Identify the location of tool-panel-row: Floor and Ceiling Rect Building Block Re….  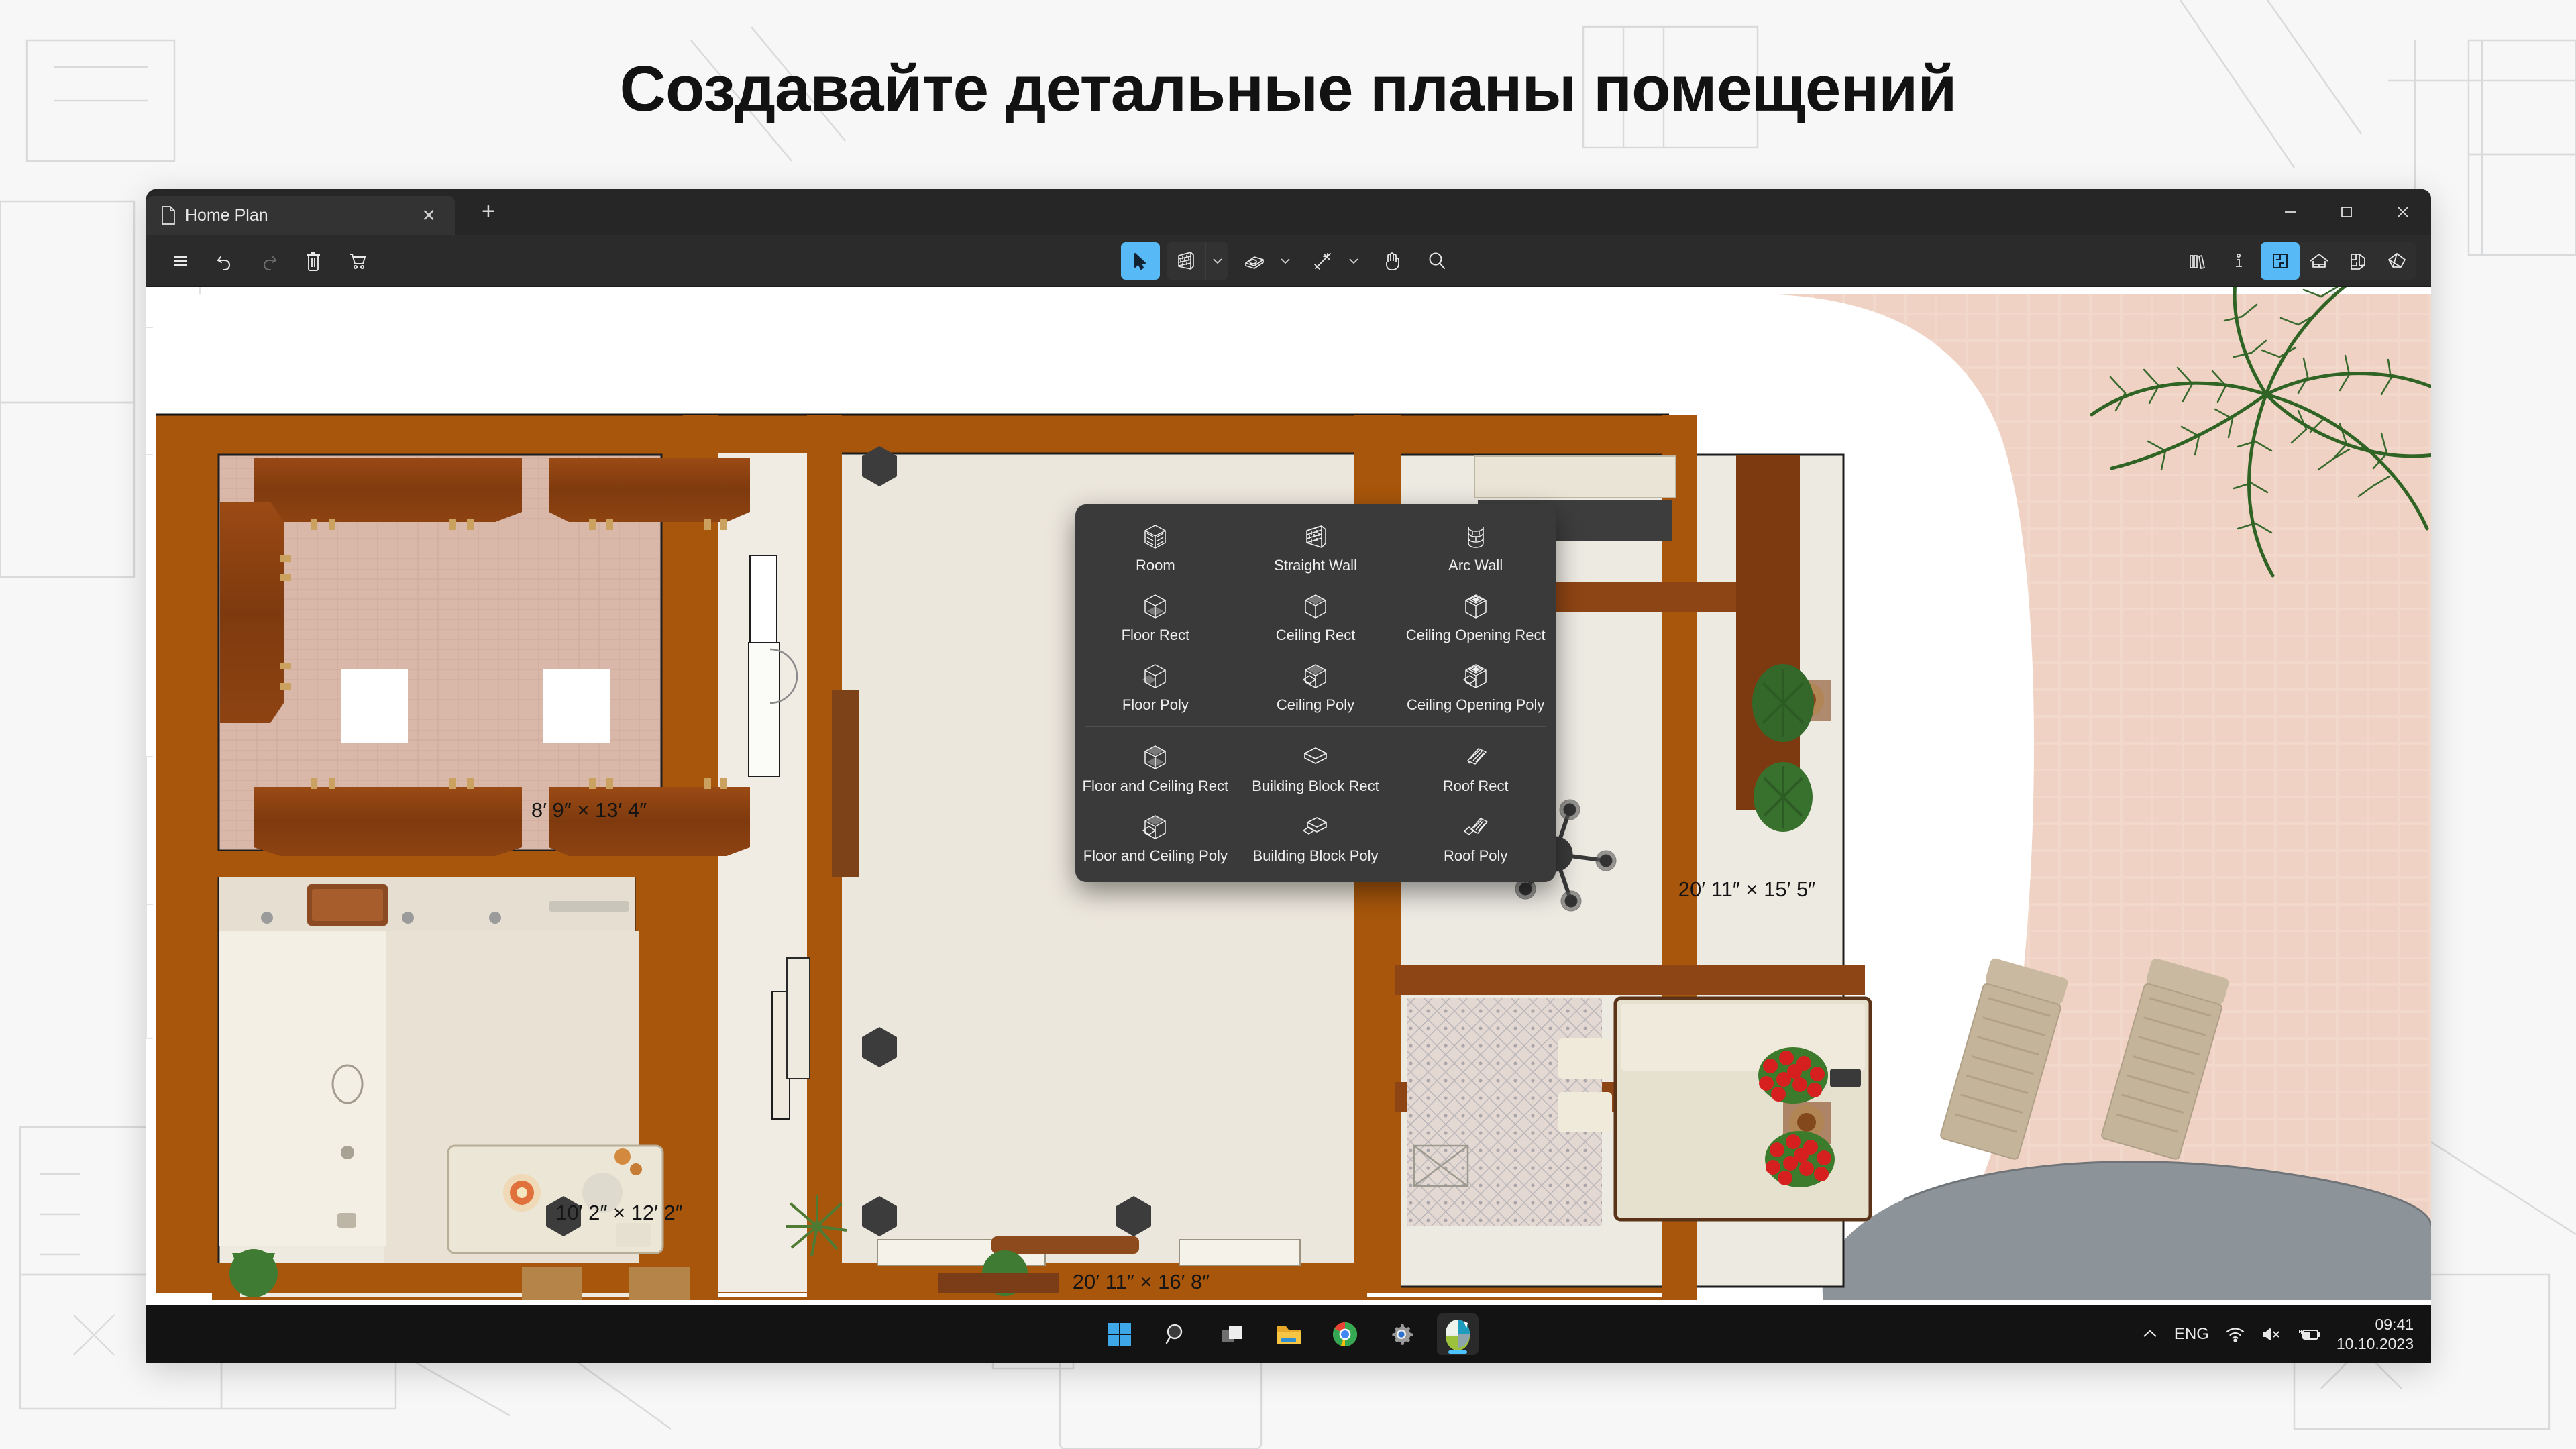
(1315, 767).